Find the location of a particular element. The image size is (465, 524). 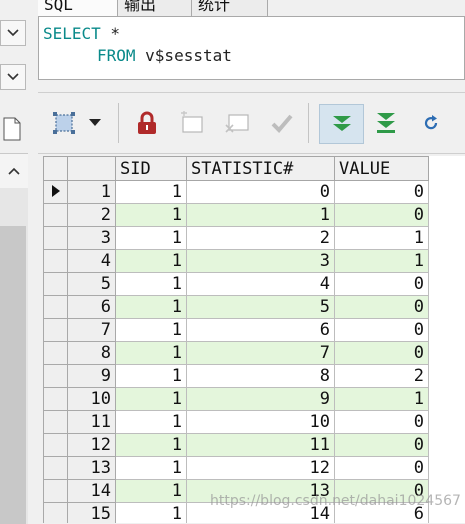

header-corner is located at coordinates (55, 168).